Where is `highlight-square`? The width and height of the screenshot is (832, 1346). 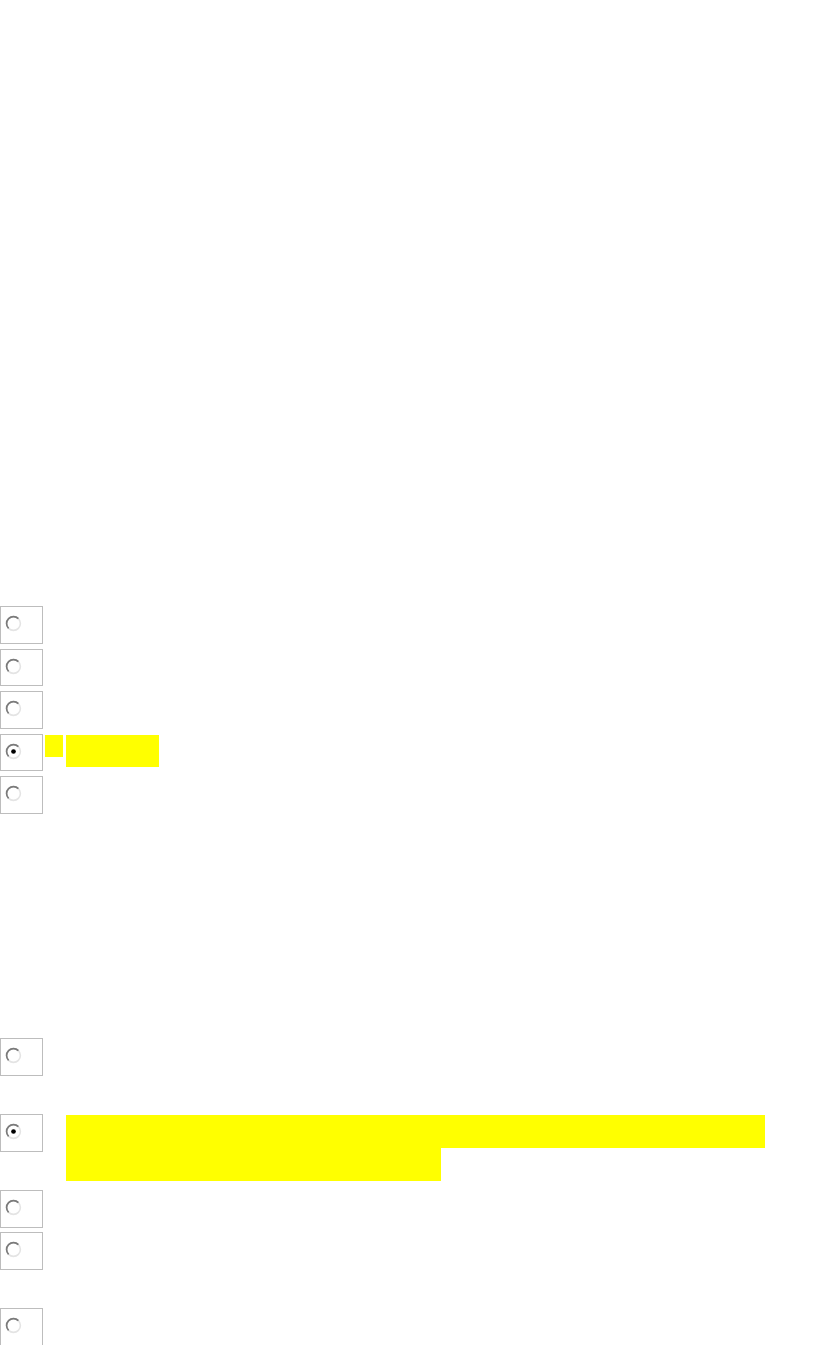
highlight-square is located at coordinates (54, 745).